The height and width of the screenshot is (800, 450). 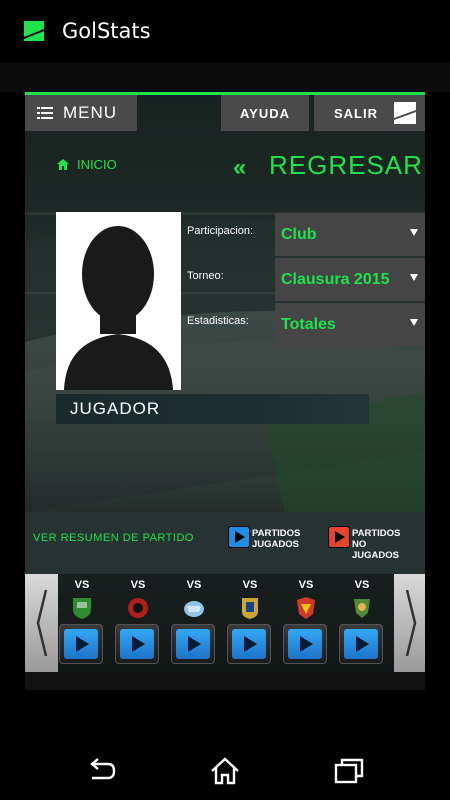 What do you see at coordinates (90, 112) in the screenshot?
I see `menu-label: MENU` at bounding box center [90, 112].